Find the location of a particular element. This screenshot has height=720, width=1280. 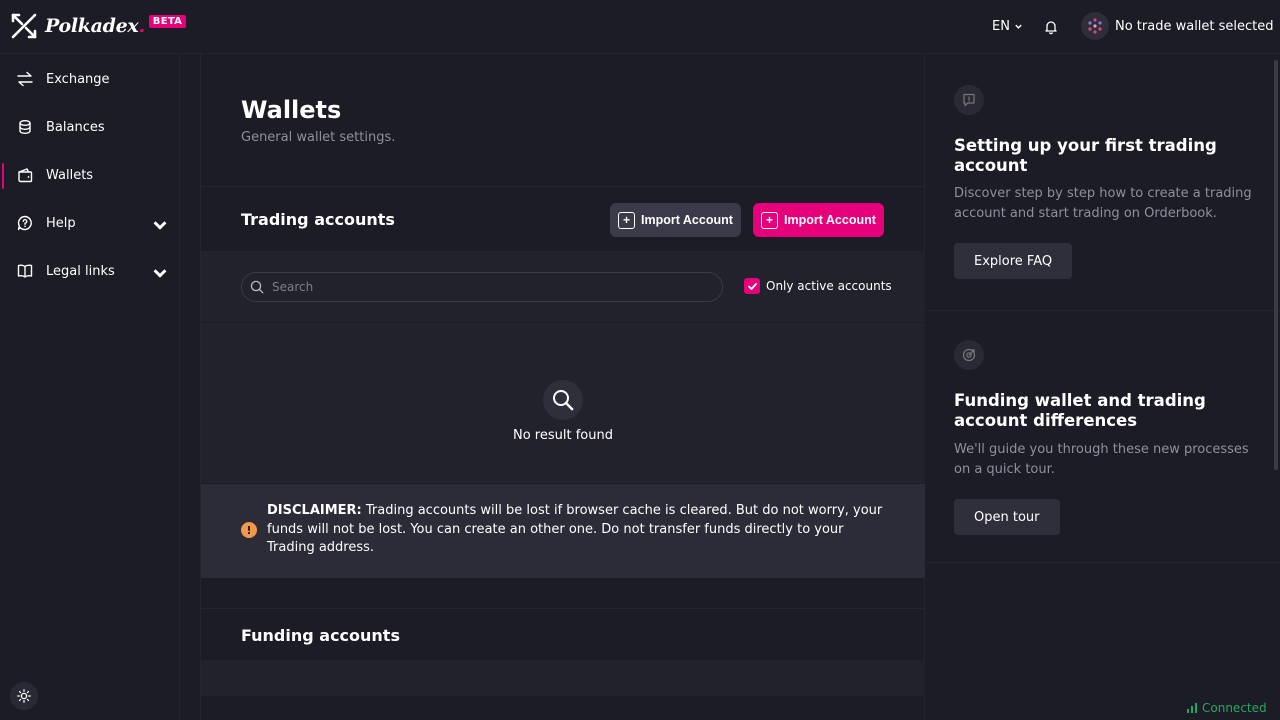

funding-accounts-area is located at coordinates (563, 678).